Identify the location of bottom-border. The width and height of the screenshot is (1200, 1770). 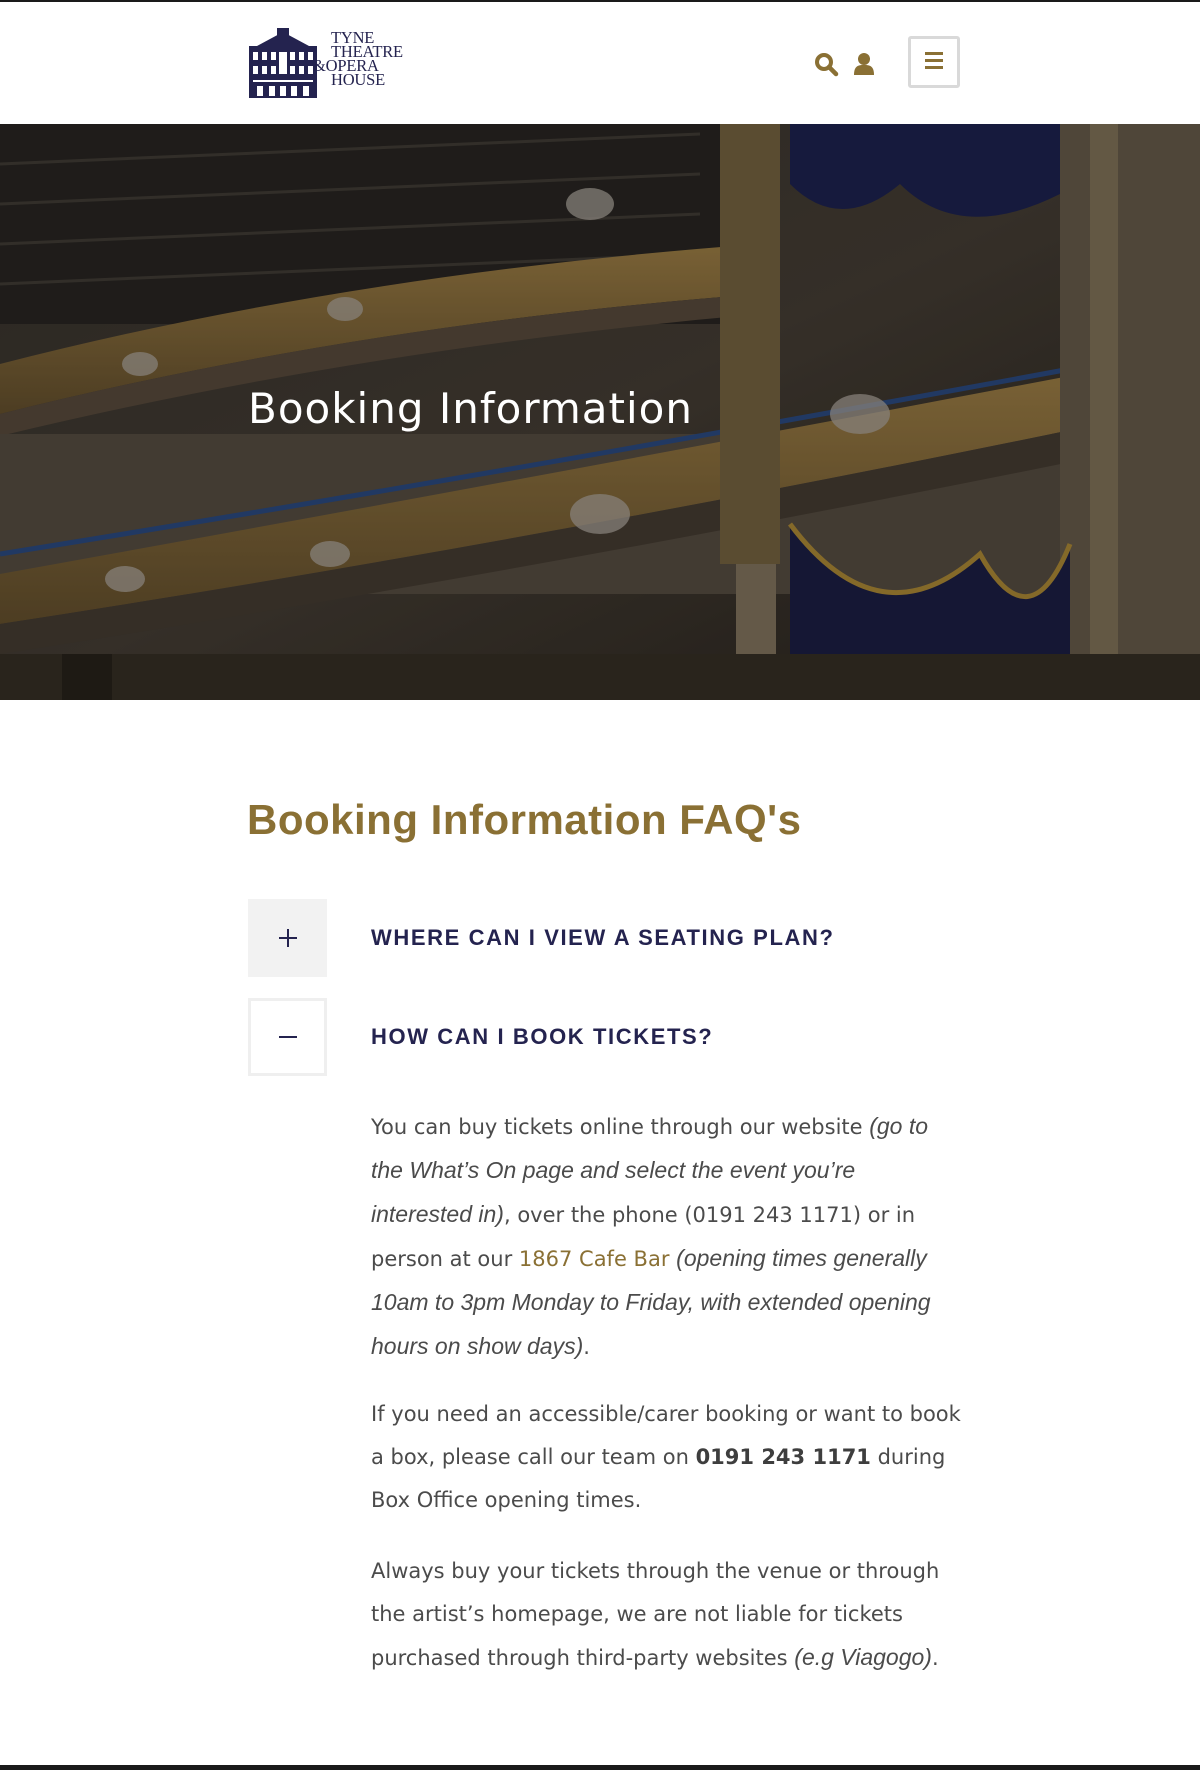
(600, 1767).